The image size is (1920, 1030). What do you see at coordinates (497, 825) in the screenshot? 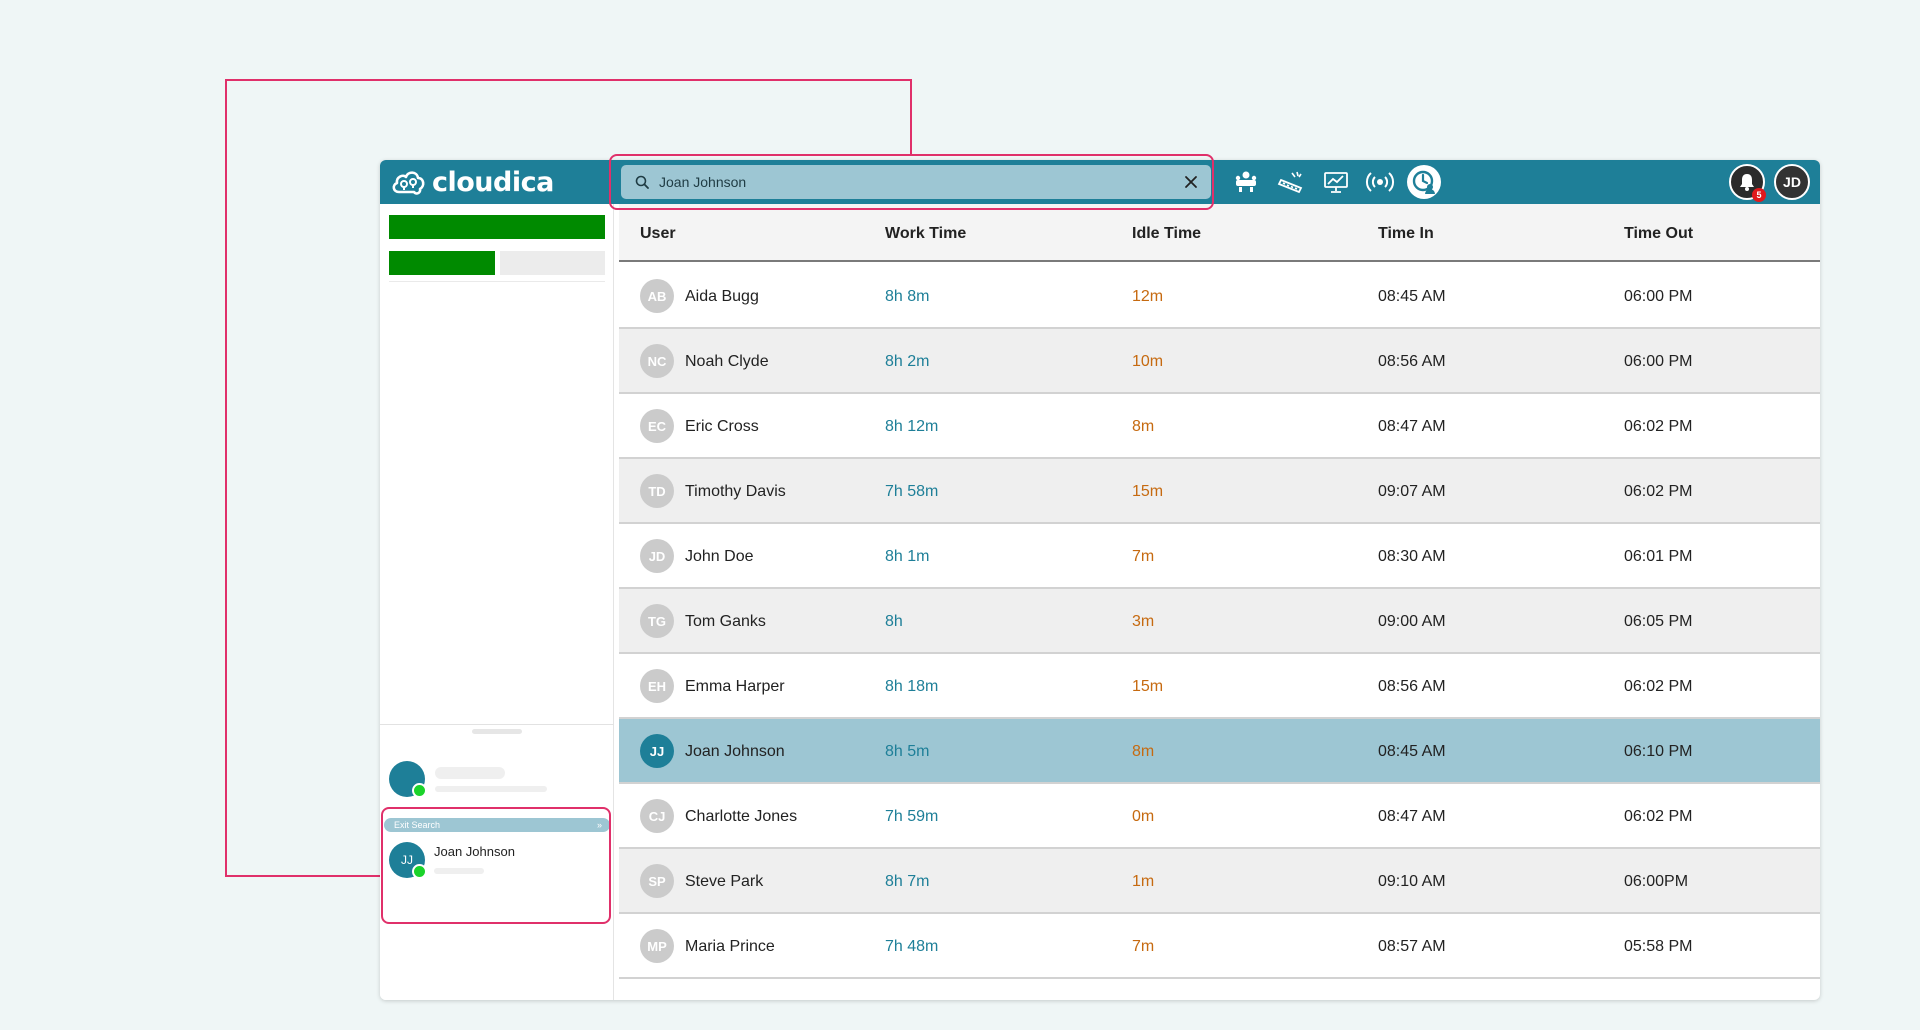
I see `exit-search-button: Exit Search »` at bounding box center [497, 825].